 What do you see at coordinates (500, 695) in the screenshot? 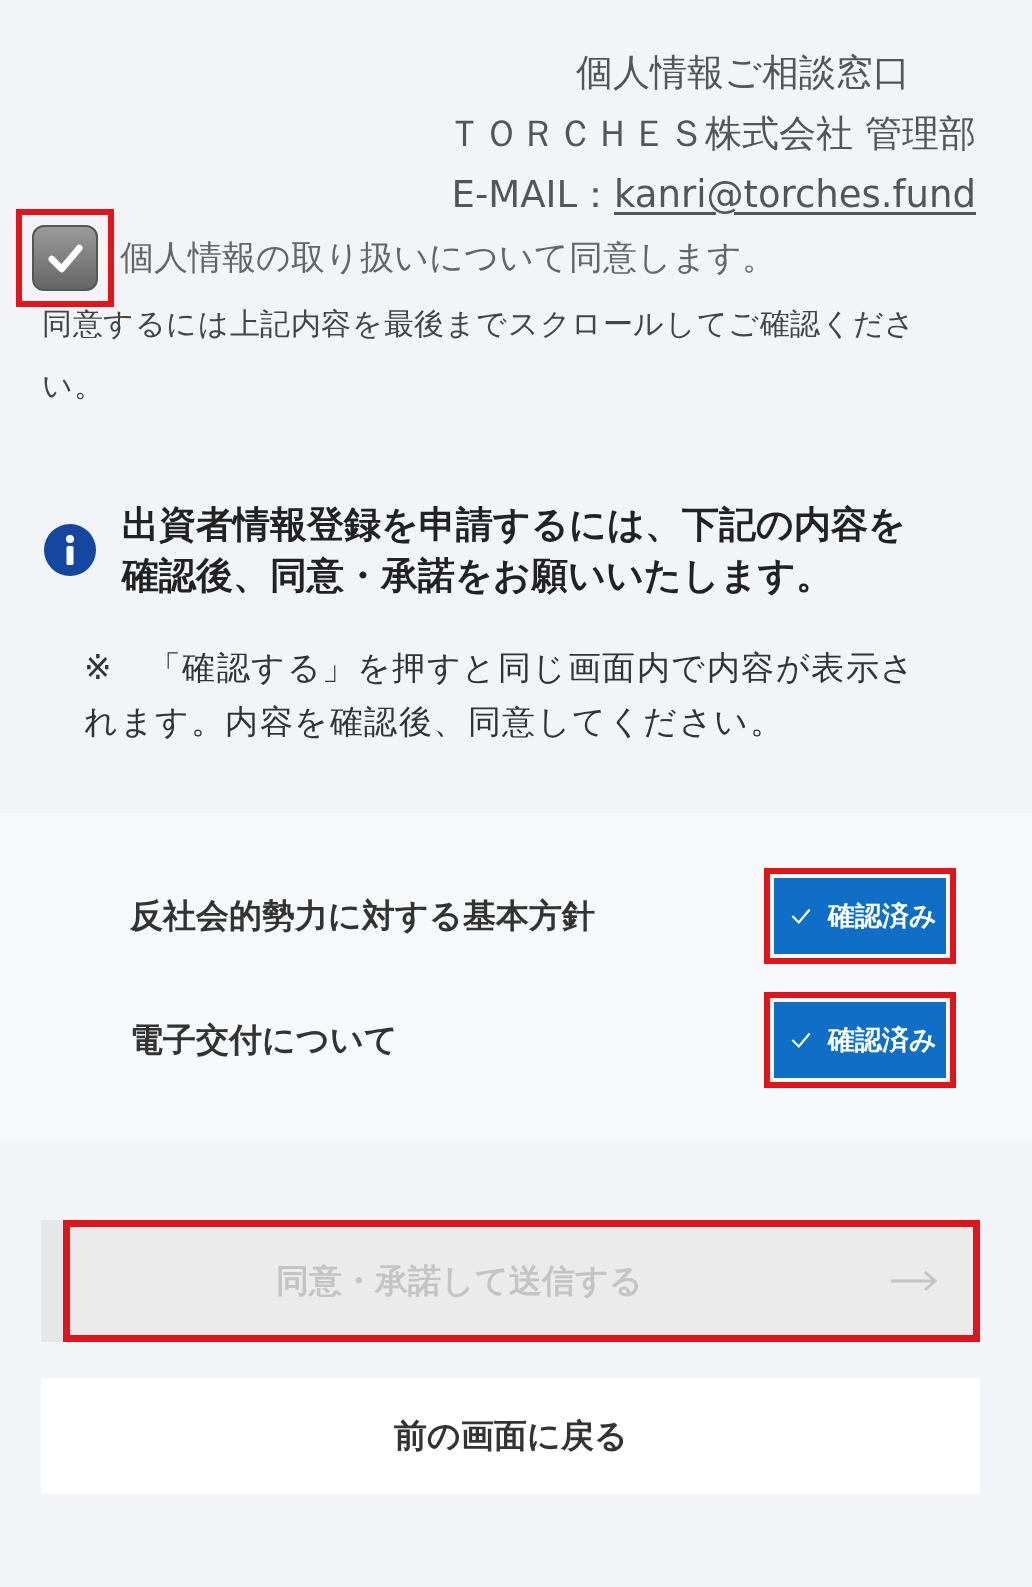
I see `notice-note: ※ 「確認する」を押すと同じ画面内で内容が表示されます。内容を確認後、同意してください。` at bounding box center [500, 695].